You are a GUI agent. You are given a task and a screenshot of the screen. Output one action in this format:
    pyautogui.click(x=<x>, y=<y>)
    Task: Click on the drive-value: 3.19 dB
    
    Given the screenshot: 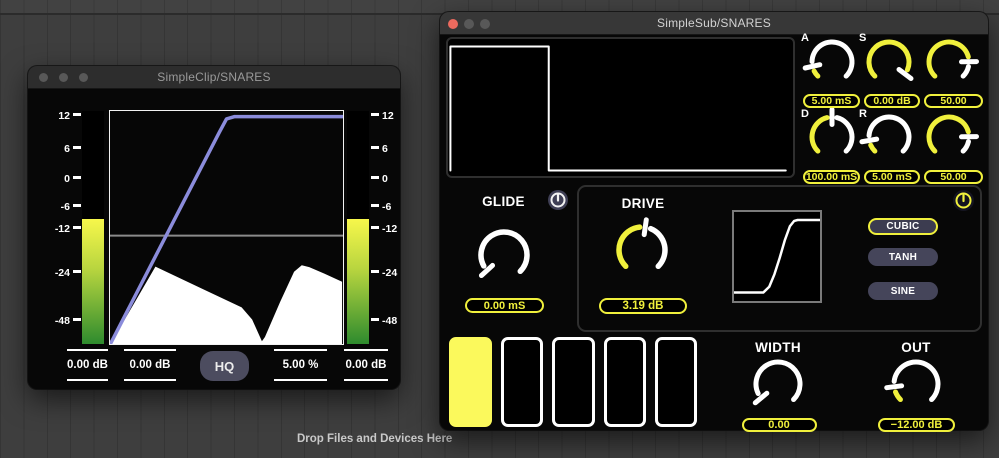 What is the action you would take?
    pyautogui.click(x=643, y=306)
    